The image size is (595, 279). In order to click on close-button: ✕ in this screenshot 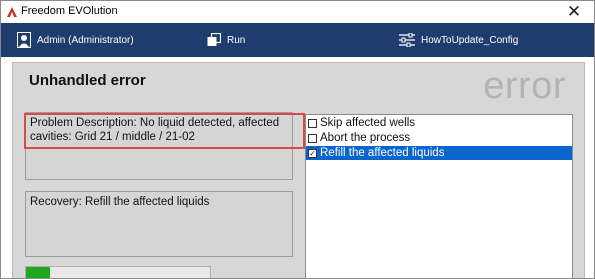, I will do `click(574, 12)`.